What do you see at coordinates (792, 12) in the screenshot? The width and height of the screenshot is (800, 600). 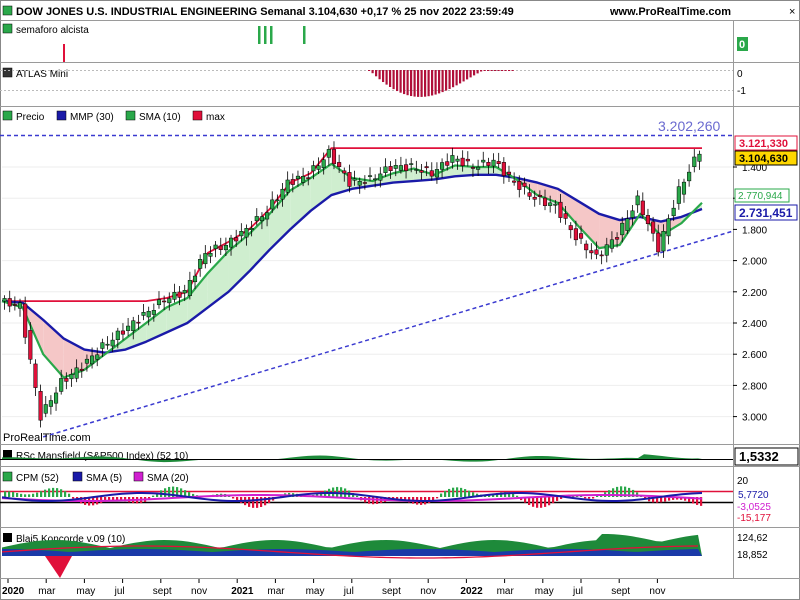 I see `window-close-icon: ×` at bounding box center [792, 12].